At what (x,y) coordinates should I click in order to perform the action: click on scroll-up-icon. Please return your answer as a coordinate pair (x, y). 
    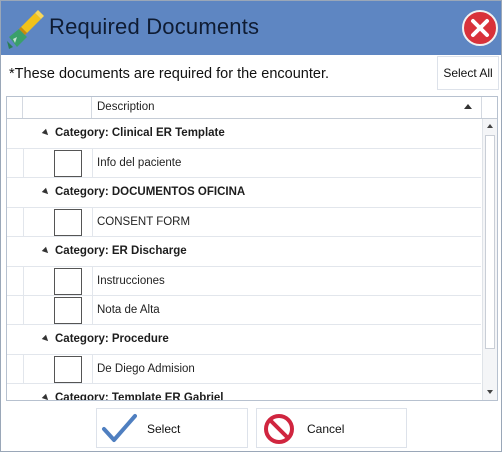
    Looking at the image, I should click on (490, 126).